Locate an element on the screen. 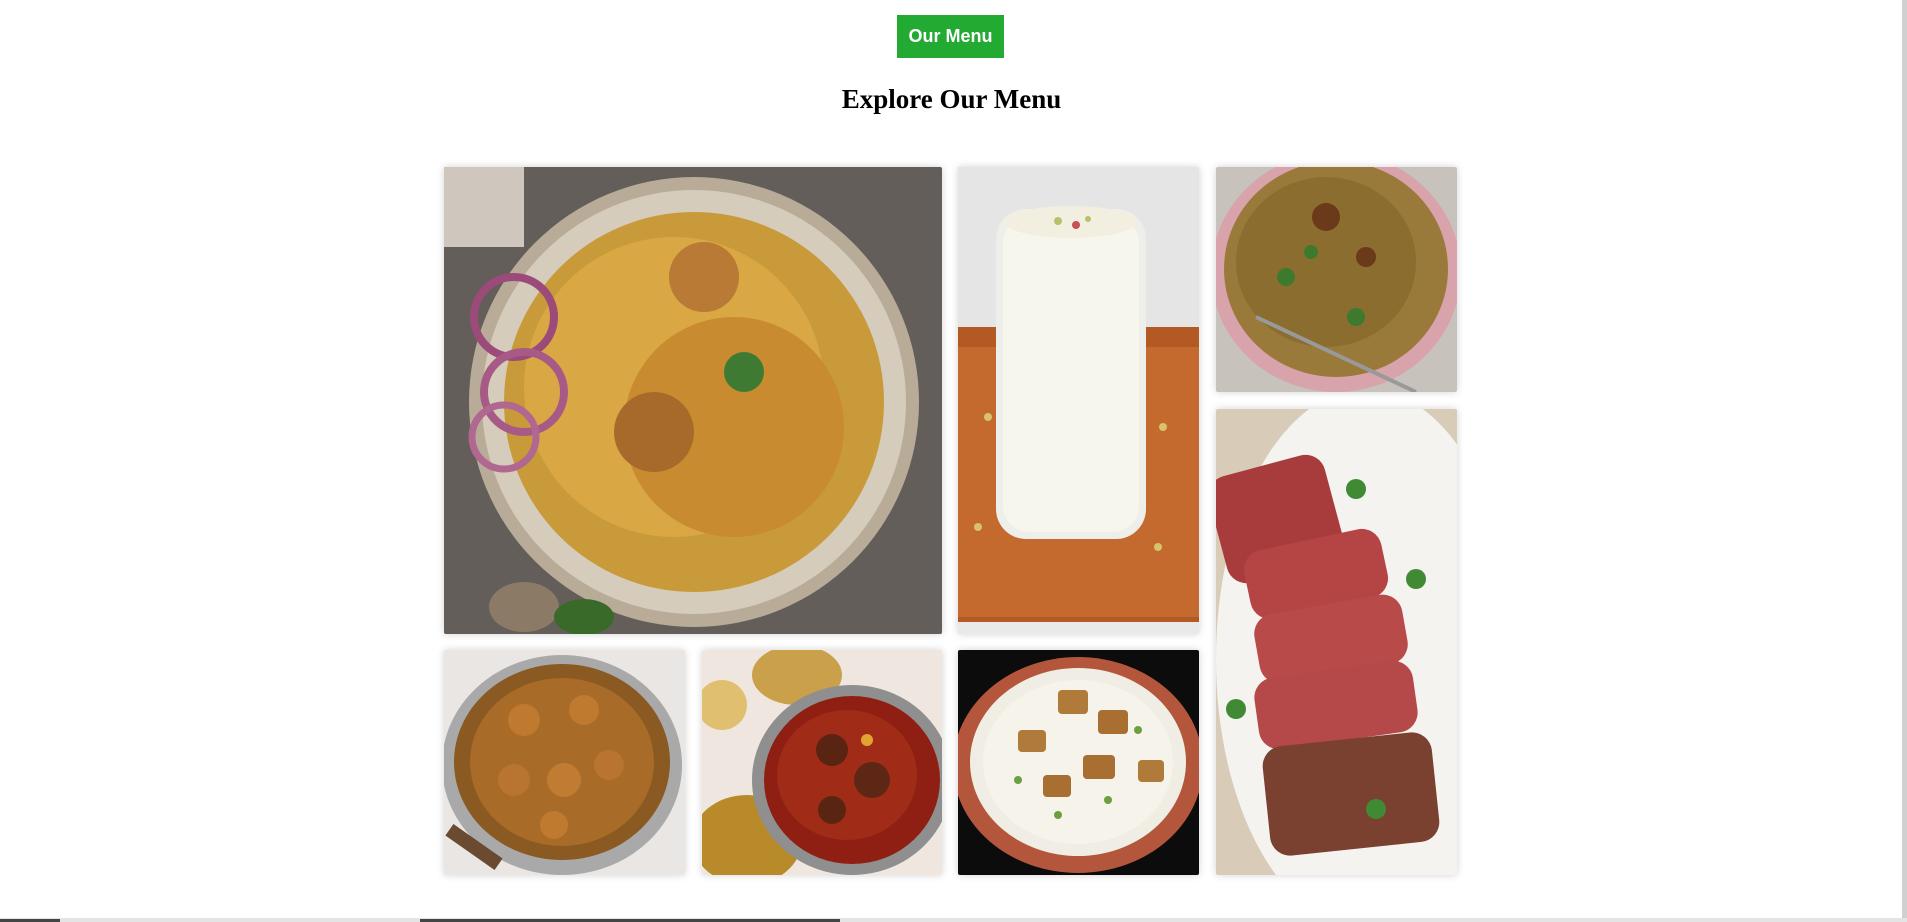  menu-image-lassi is located at coordinates (1078, 400).